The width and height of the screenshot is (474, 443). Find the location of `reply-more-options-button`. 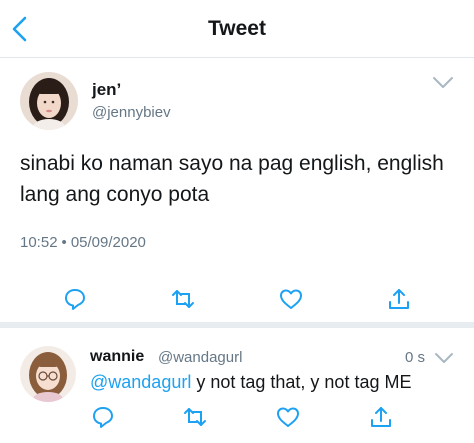

reply-more-options-button is located at coordinates (444, 358).